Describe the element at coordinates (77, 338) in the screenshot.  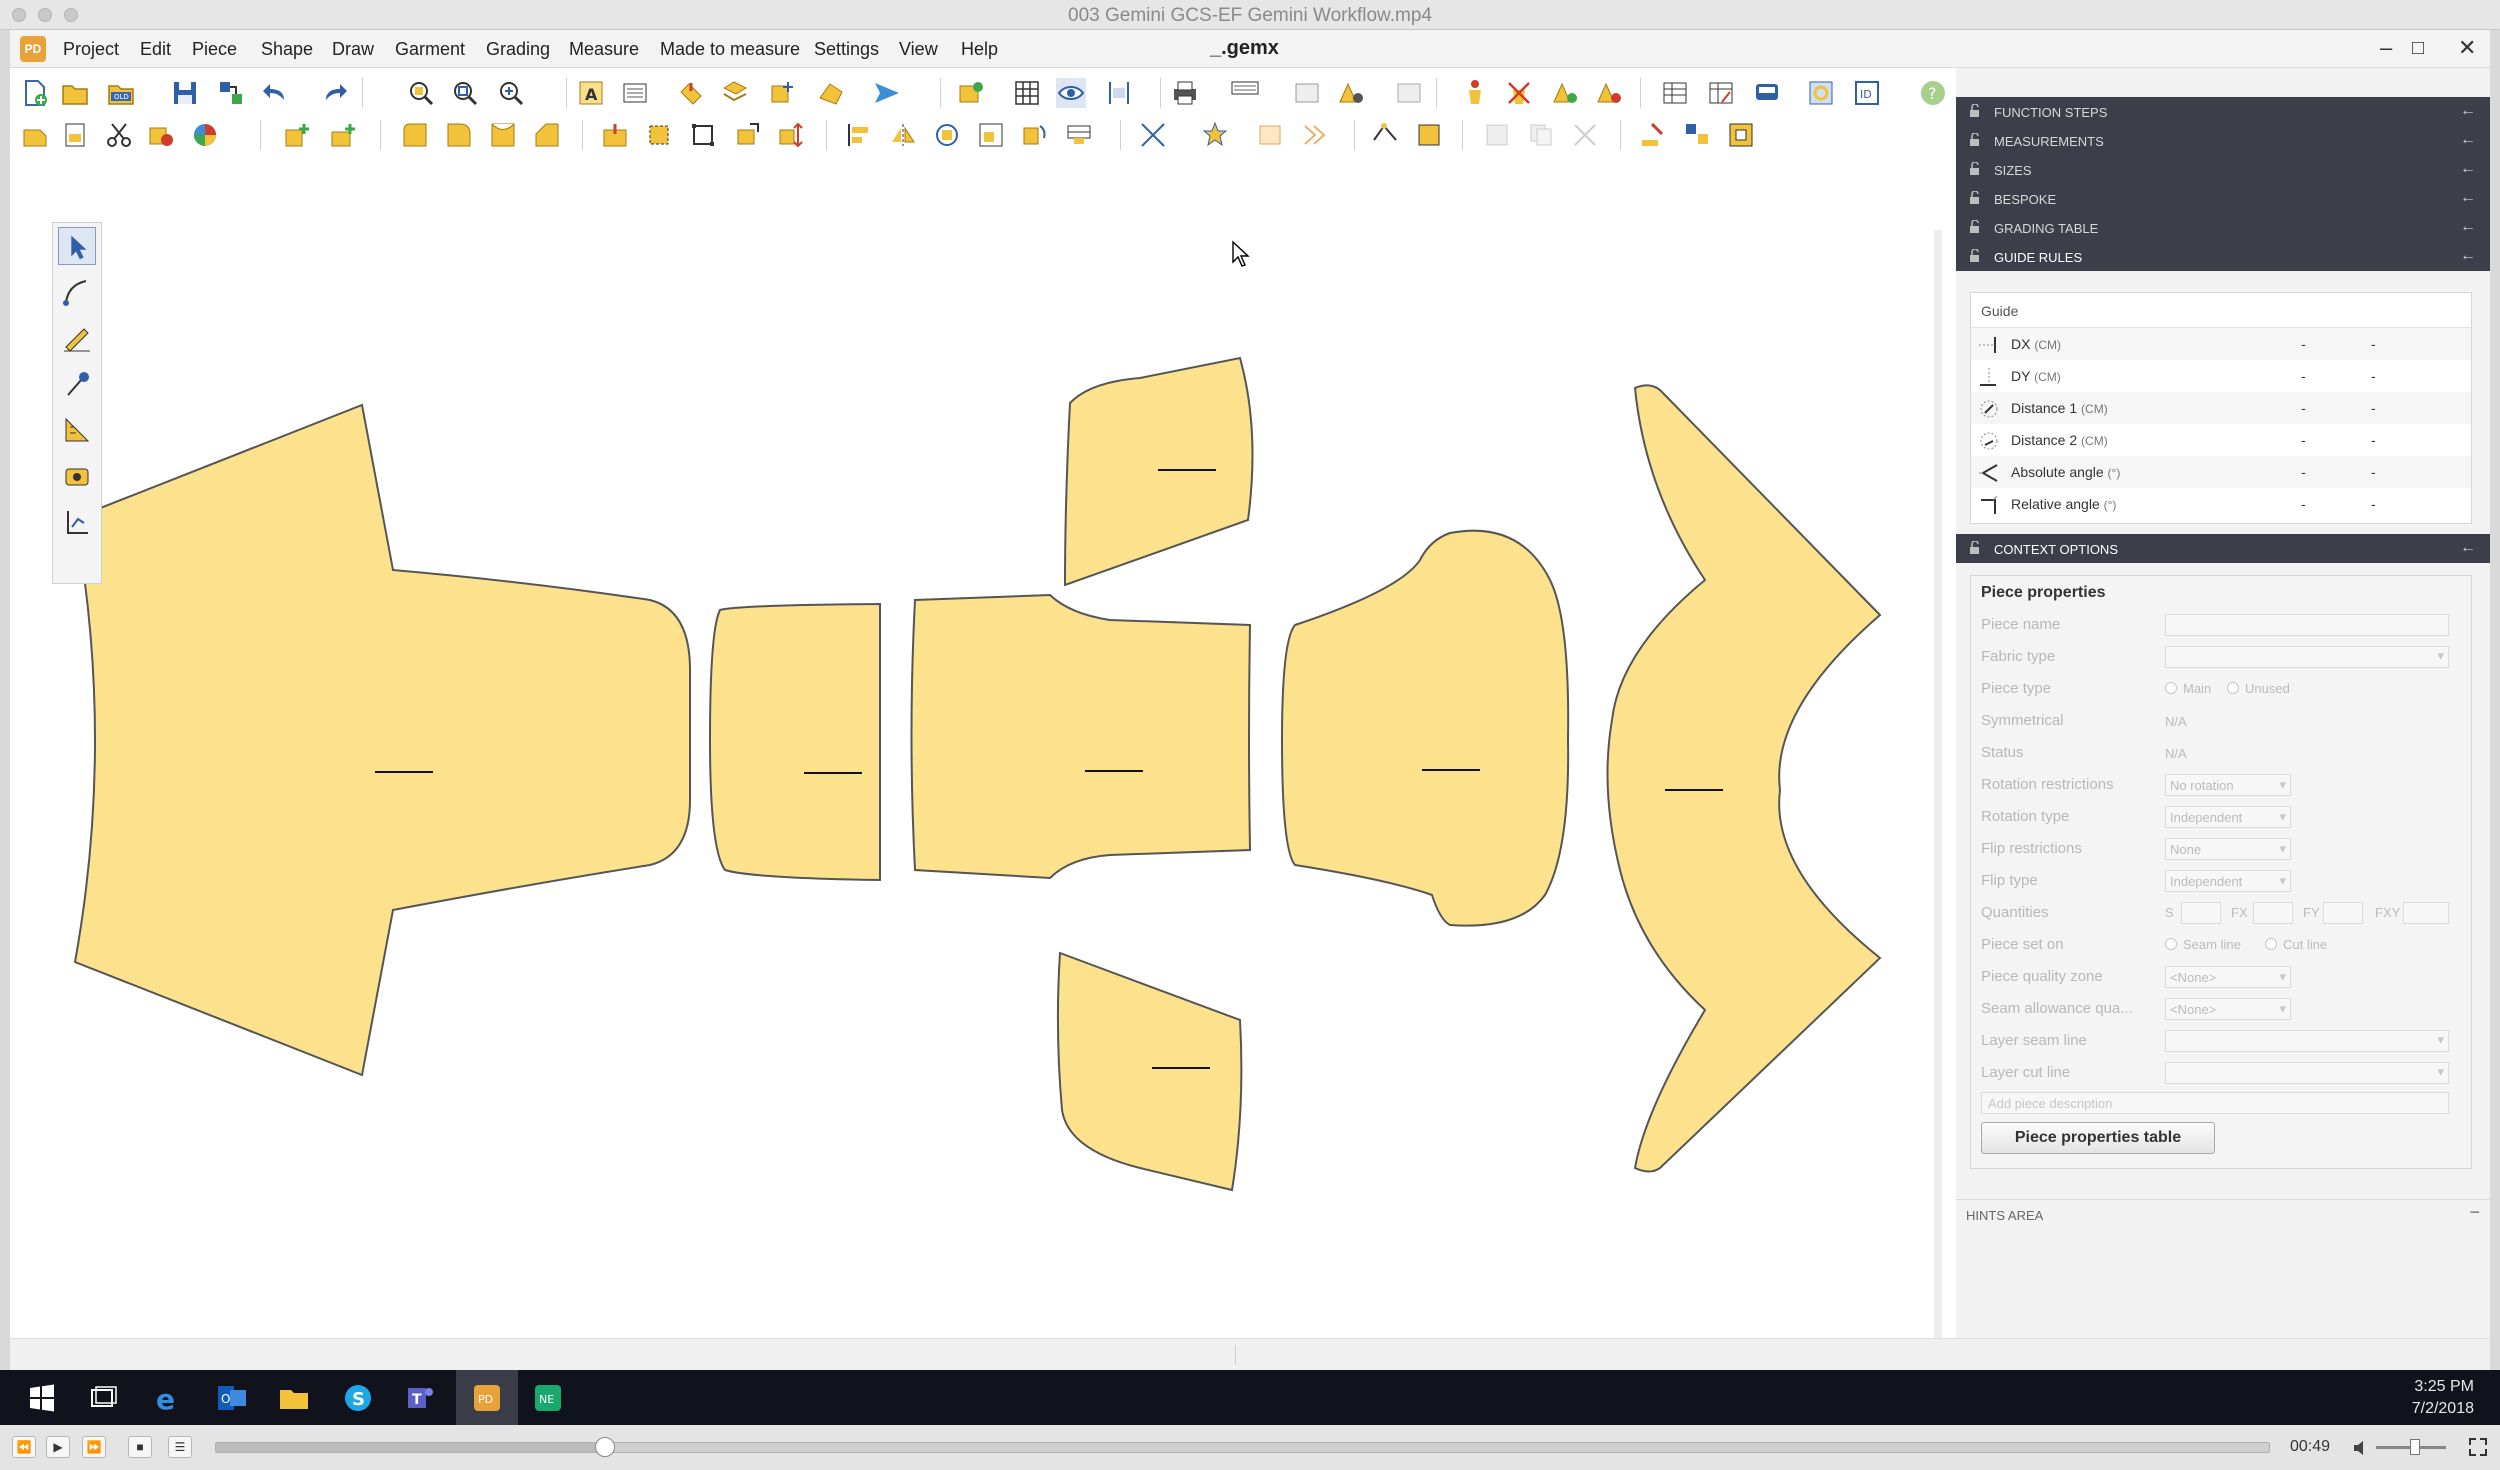
I see `pencil-icon` at that location.